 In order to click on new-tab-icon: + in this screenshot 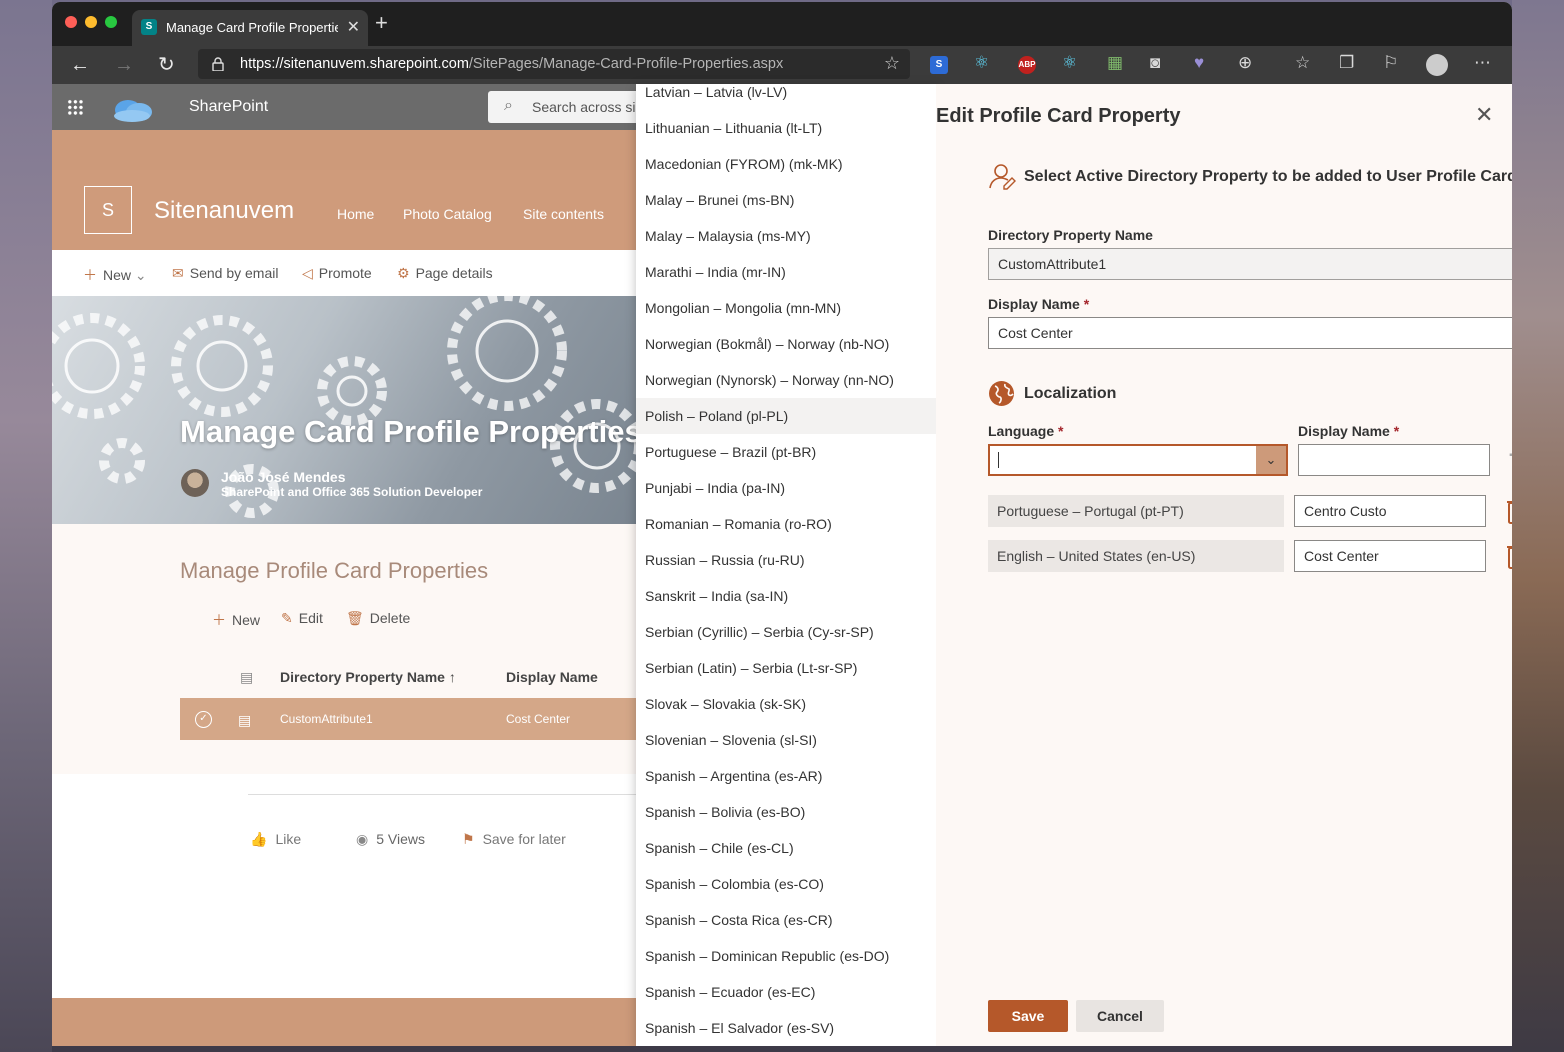, I will do `click(381, 23)`.